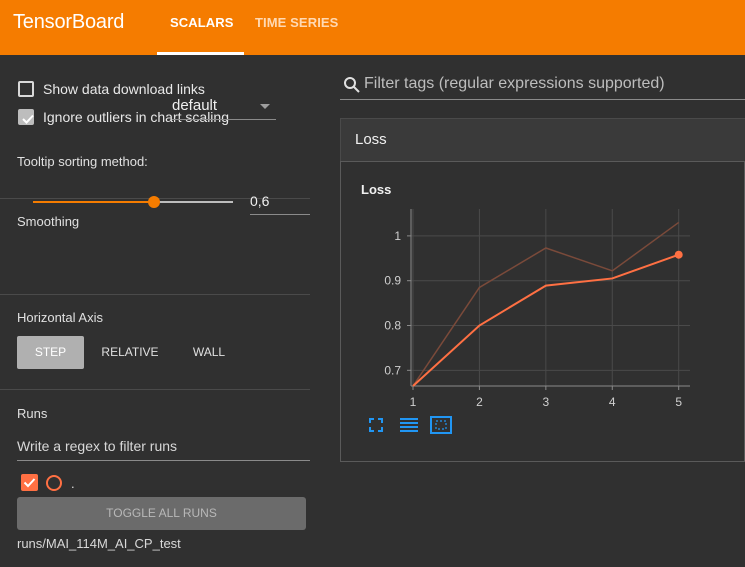  What do you see at coordinates (413, 402) in the screenshot?
I see `x-tick-label: 1` at bounding box center [413, 402].